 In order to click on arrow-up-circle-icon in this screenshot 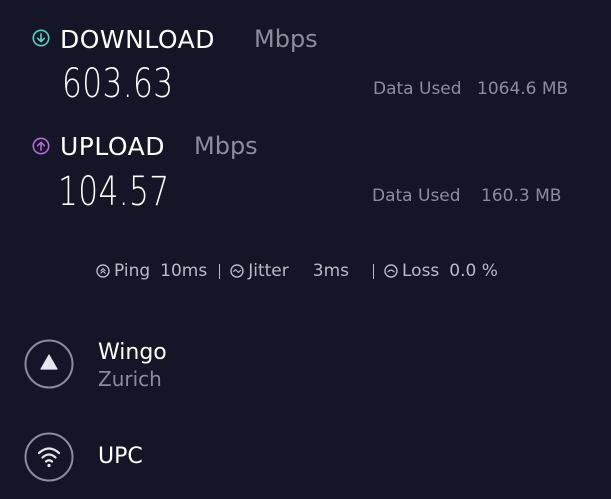, I will do `click(41, 146)`.